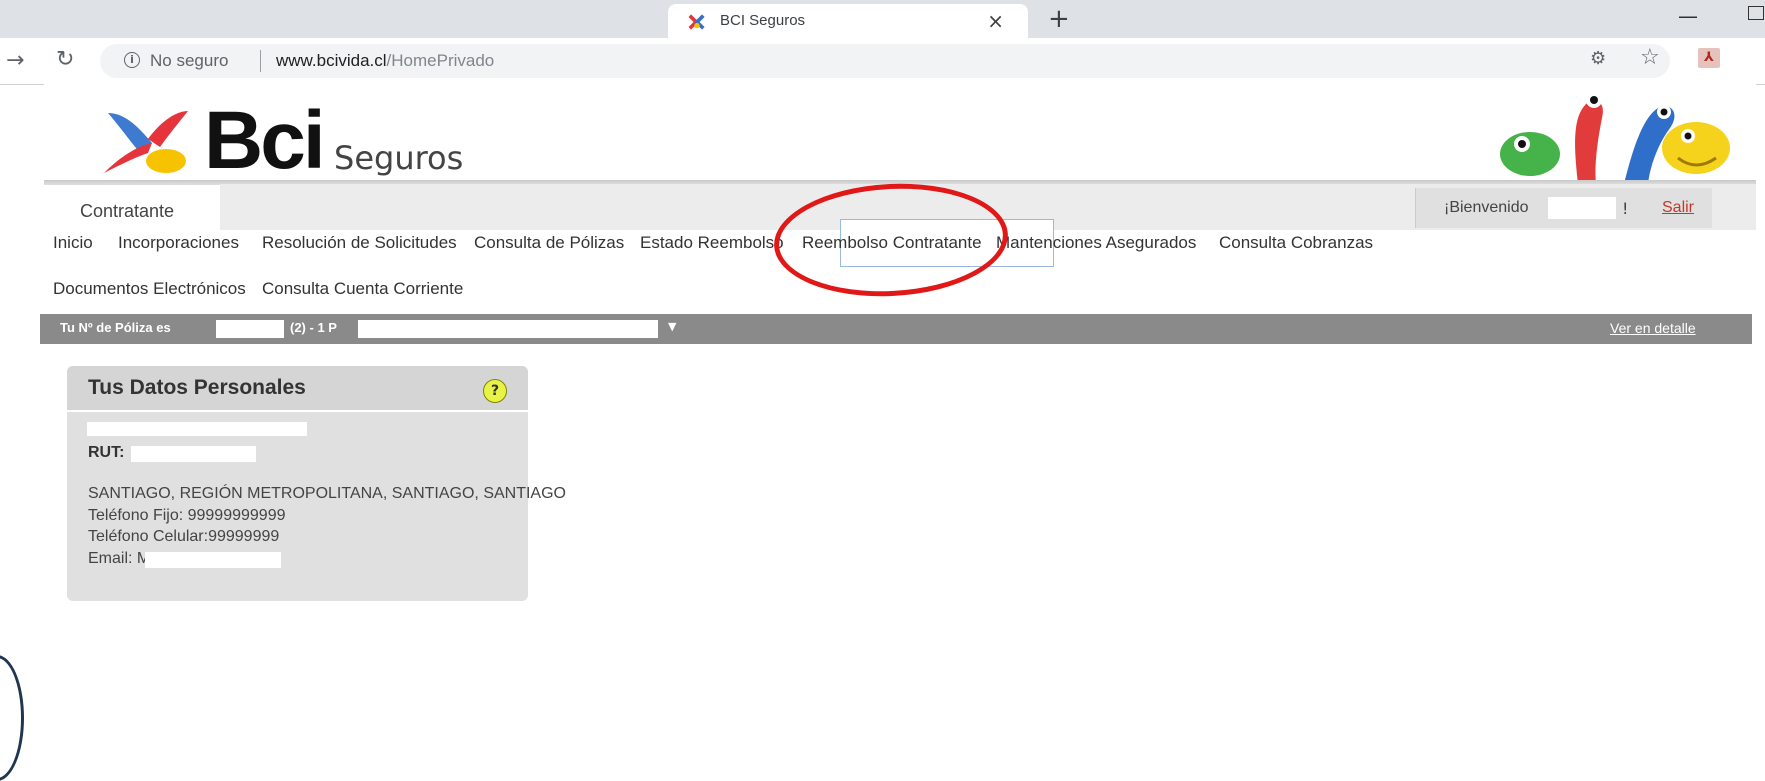 This screenshot has height=781, width=1765. I want to click on dropdown-arrow-icon: ▼, so click(672, 326).